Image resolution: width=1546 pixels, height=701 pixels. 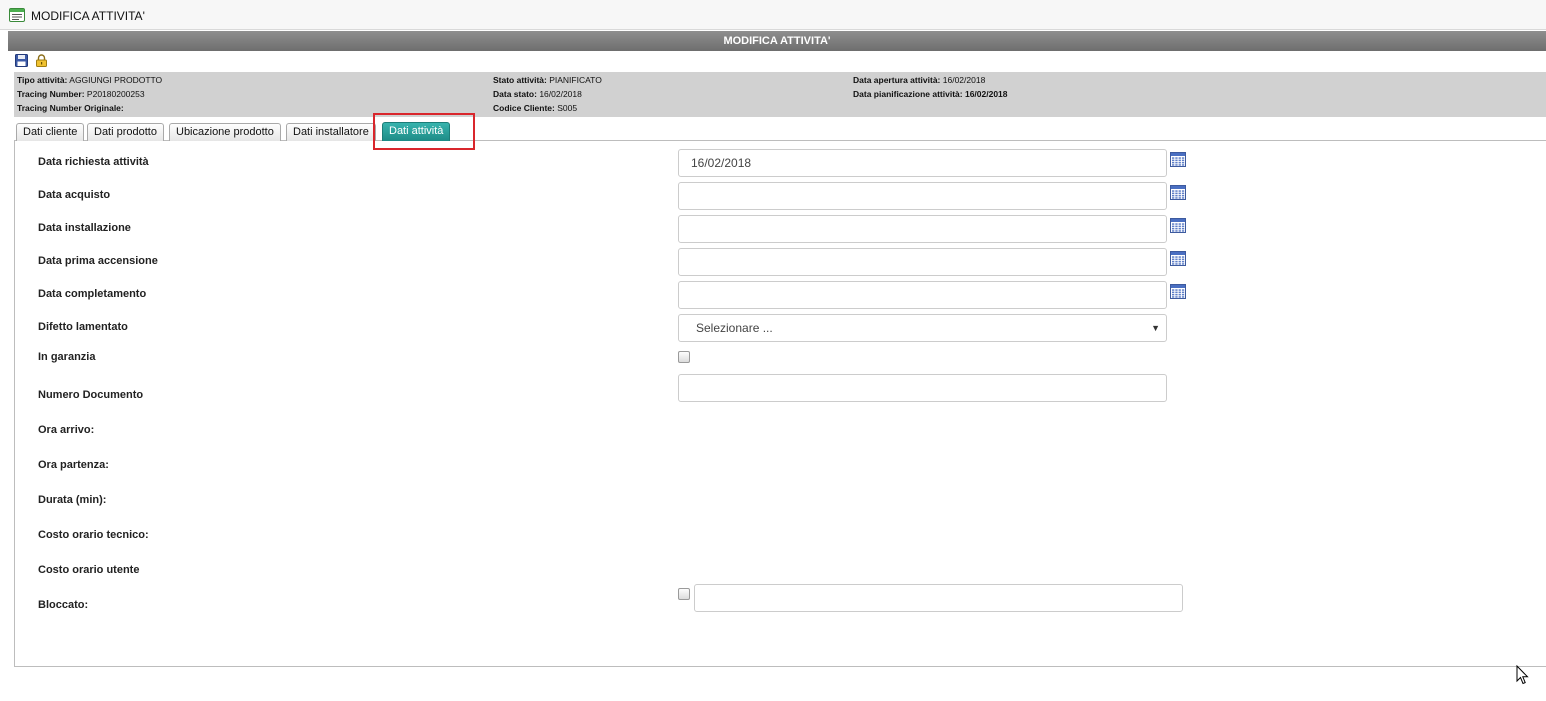 I want to click on ora-partenza-label: Ora partenza:, so click(x=73, y=465).